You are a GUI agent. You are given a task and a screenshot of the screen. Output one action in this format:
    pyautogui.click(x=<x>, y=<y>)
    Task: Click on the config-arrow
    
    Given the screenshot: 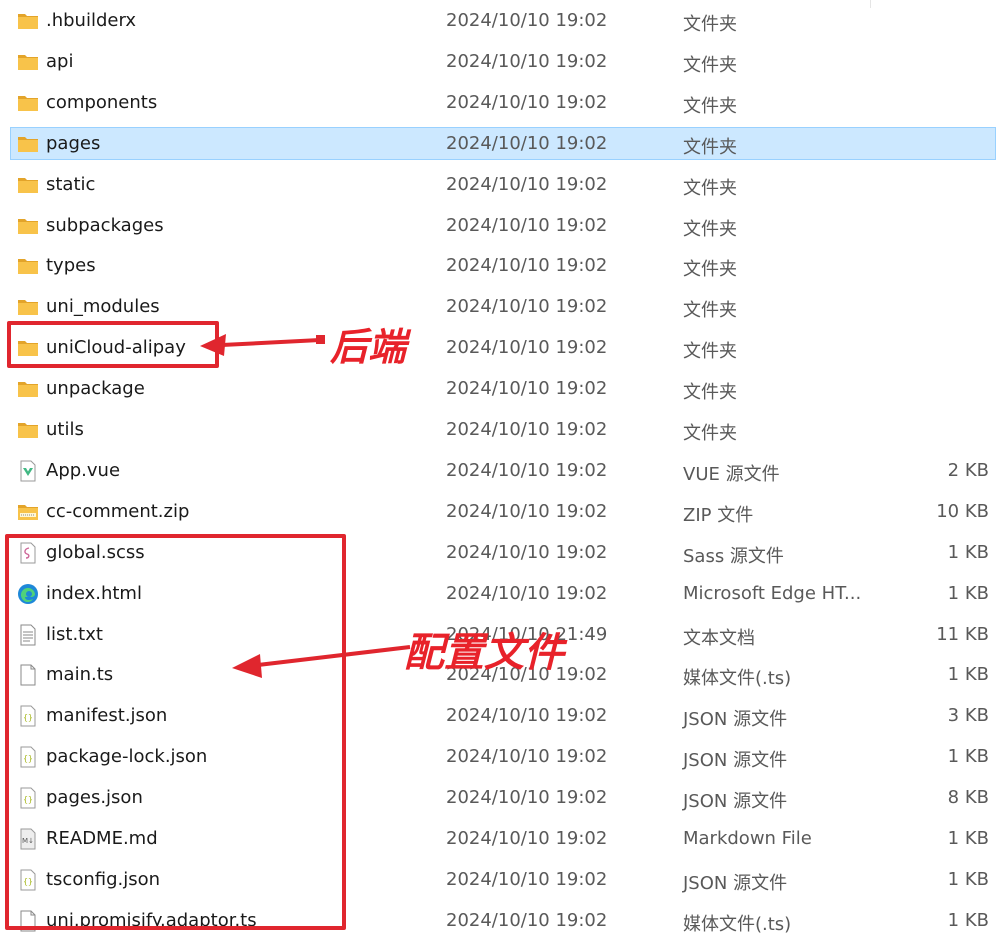 What is the action you would take?
    pyautogui.click(x=321, y=661)
    